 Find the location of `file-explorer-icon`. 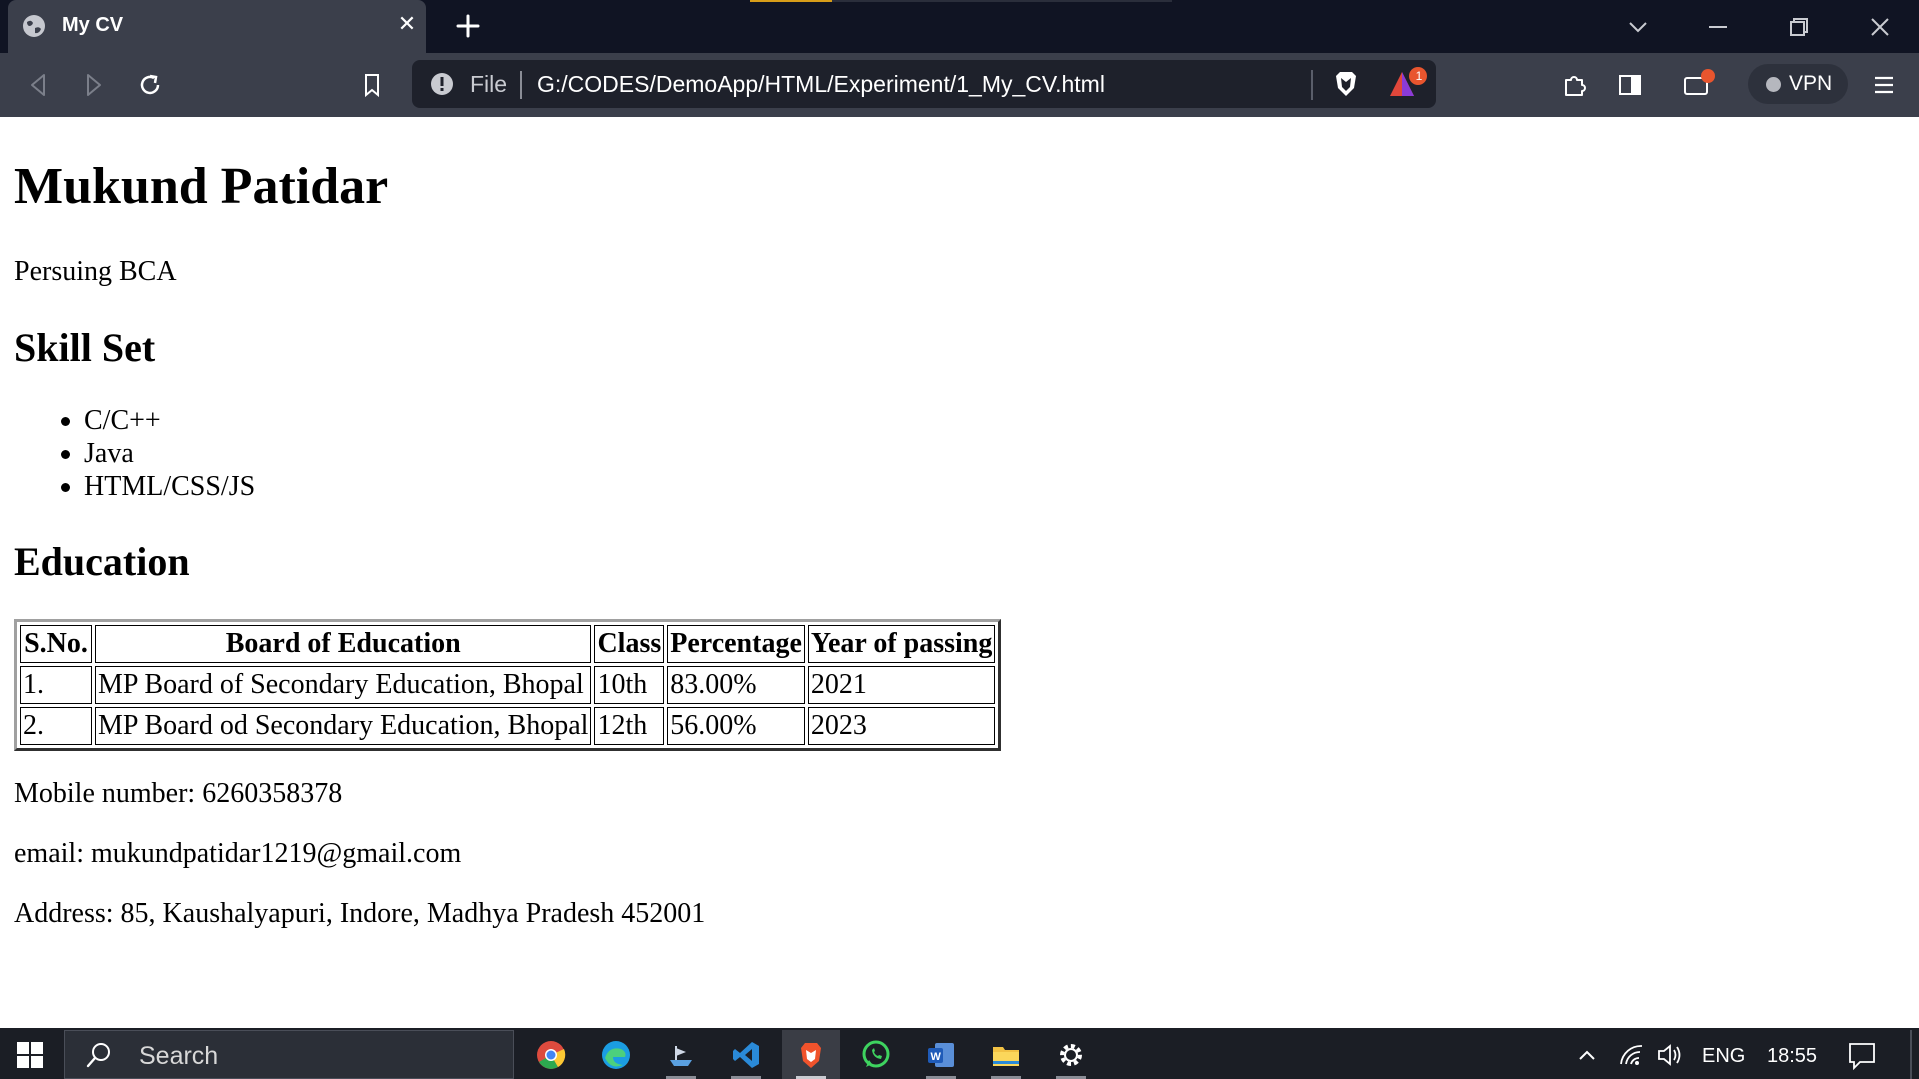

file-explorer-icon is located at coordinates (1006, 1056).